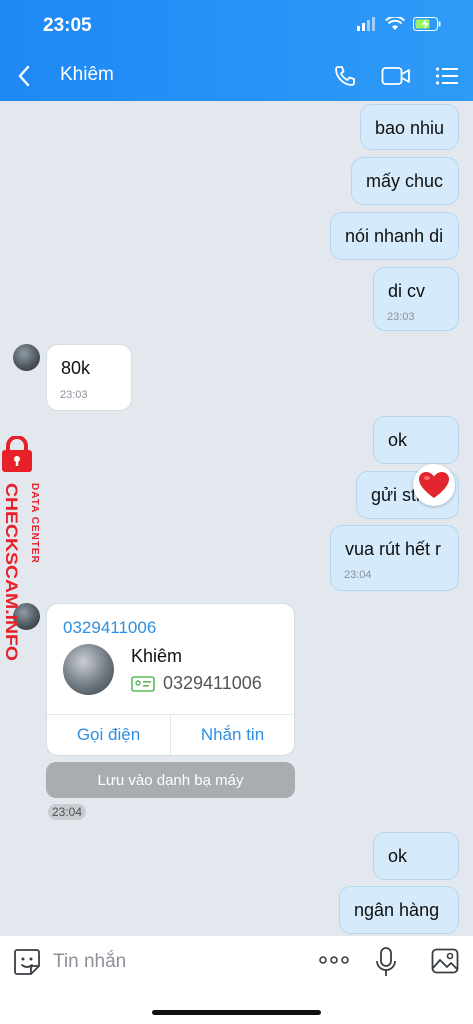 Image resolution: width=473 pixels, height=1024 pixels. What do you see at coordinates (67, 25) in the screenshot?
I see `status-time: 23:05` at bounding box center [67, 25].